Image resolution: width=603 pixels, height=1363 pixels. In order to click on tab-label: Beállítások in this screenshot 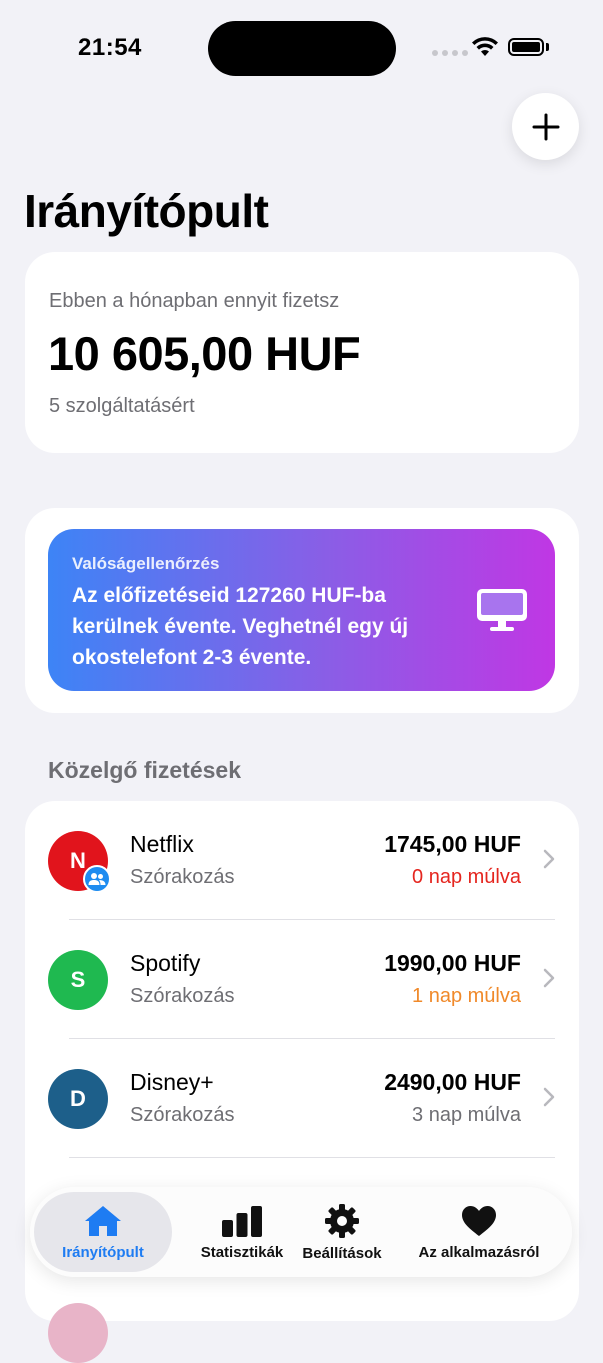, I will do `click(342, 1253)`.